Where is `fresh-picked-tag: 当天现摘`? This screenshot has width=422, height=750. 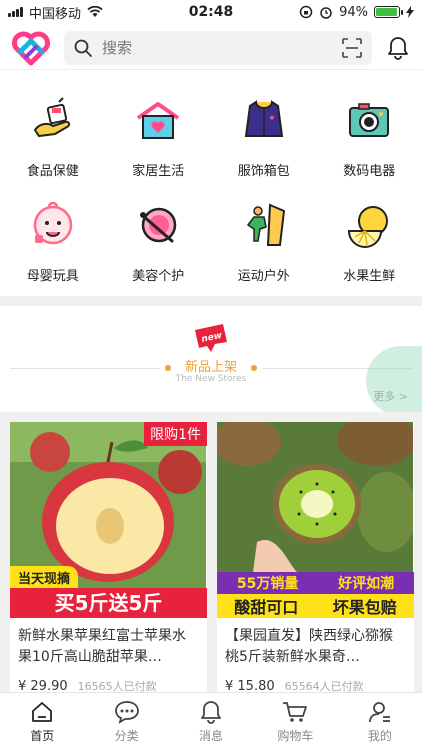
fresh-picked-tag: 当天现摘 is located at coordinates (44, 577).